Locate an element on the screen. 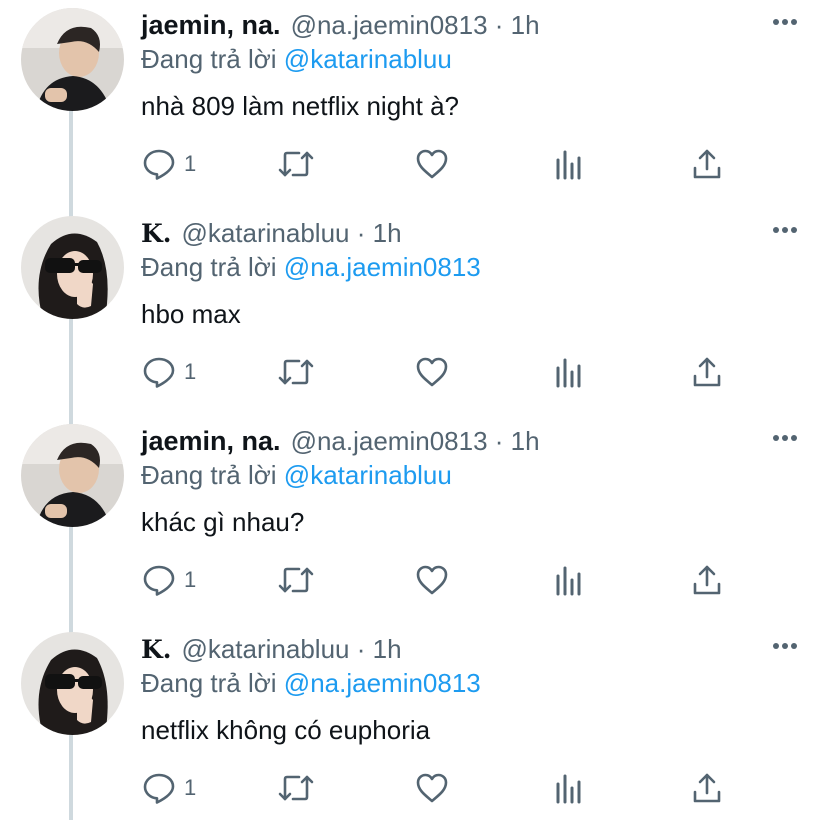 This screenshot has width=828, height=836. tweet-text: nhà 809 làm netflix night à? is located at coordinates (300, 106).